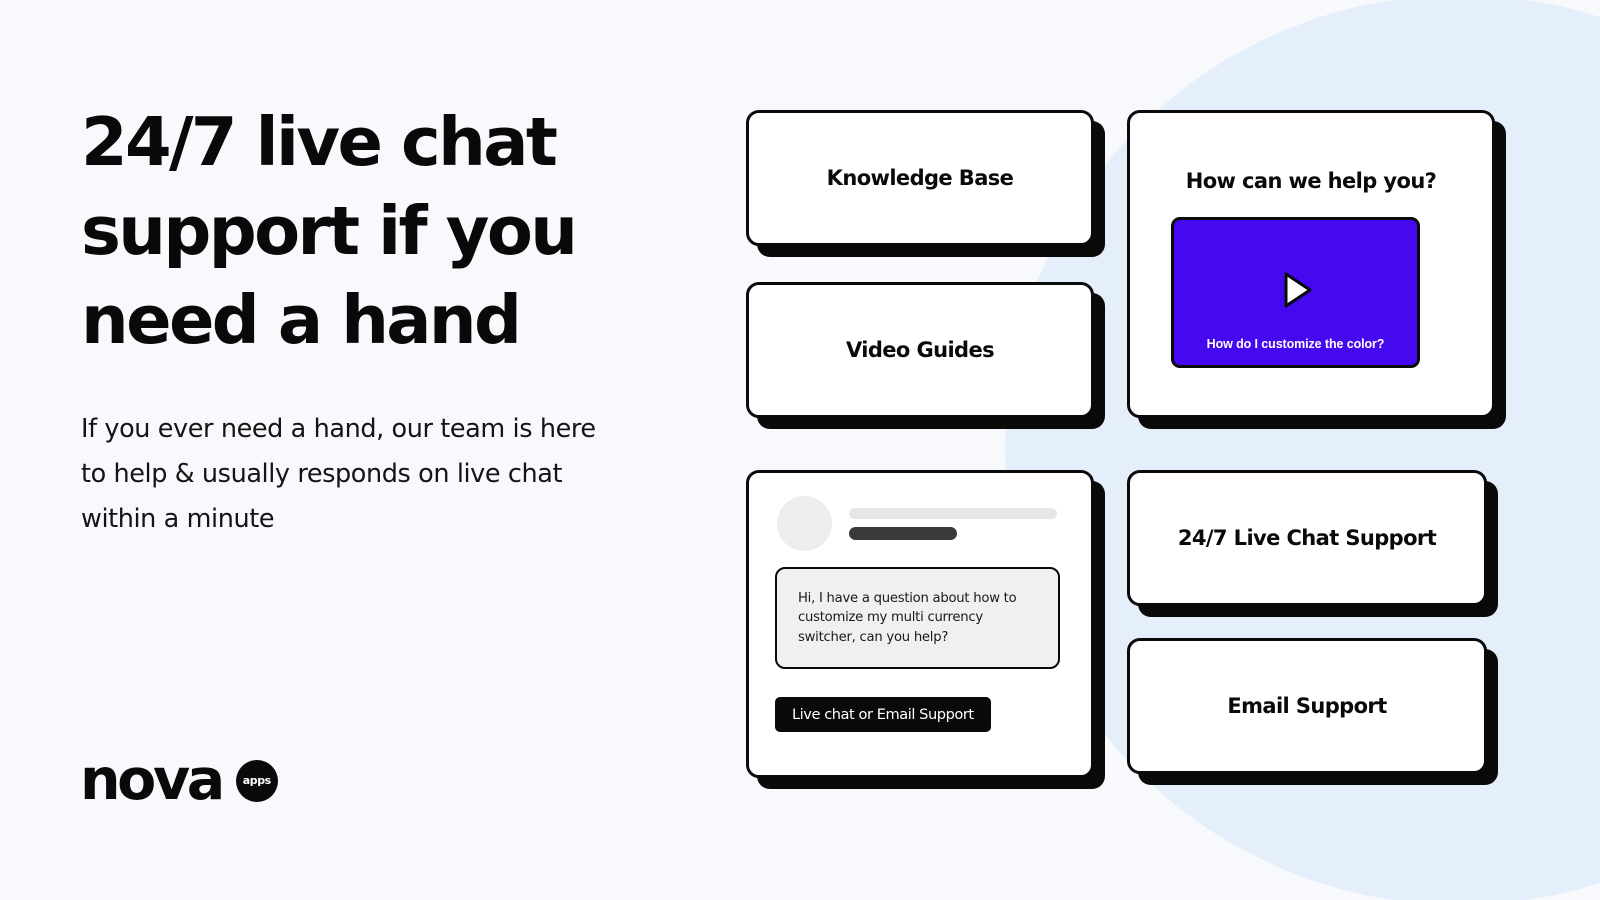 Image resolution: width=1600 pixels, height=900 pixels. I want to click on play-icon, so click(1296, 290).